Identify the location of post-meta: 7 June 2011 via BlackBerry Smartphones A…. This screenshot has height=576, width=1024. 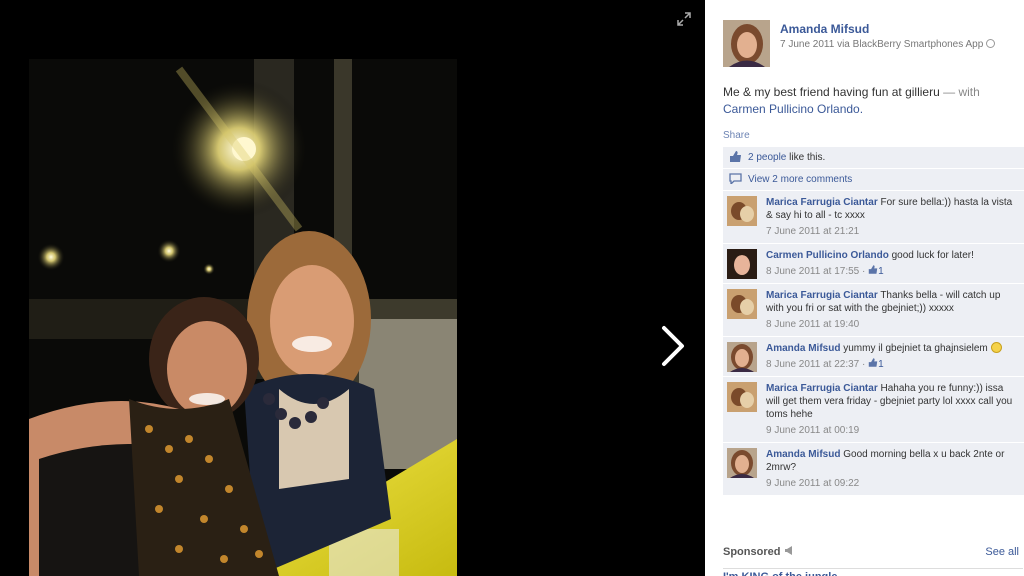
(888, 44).